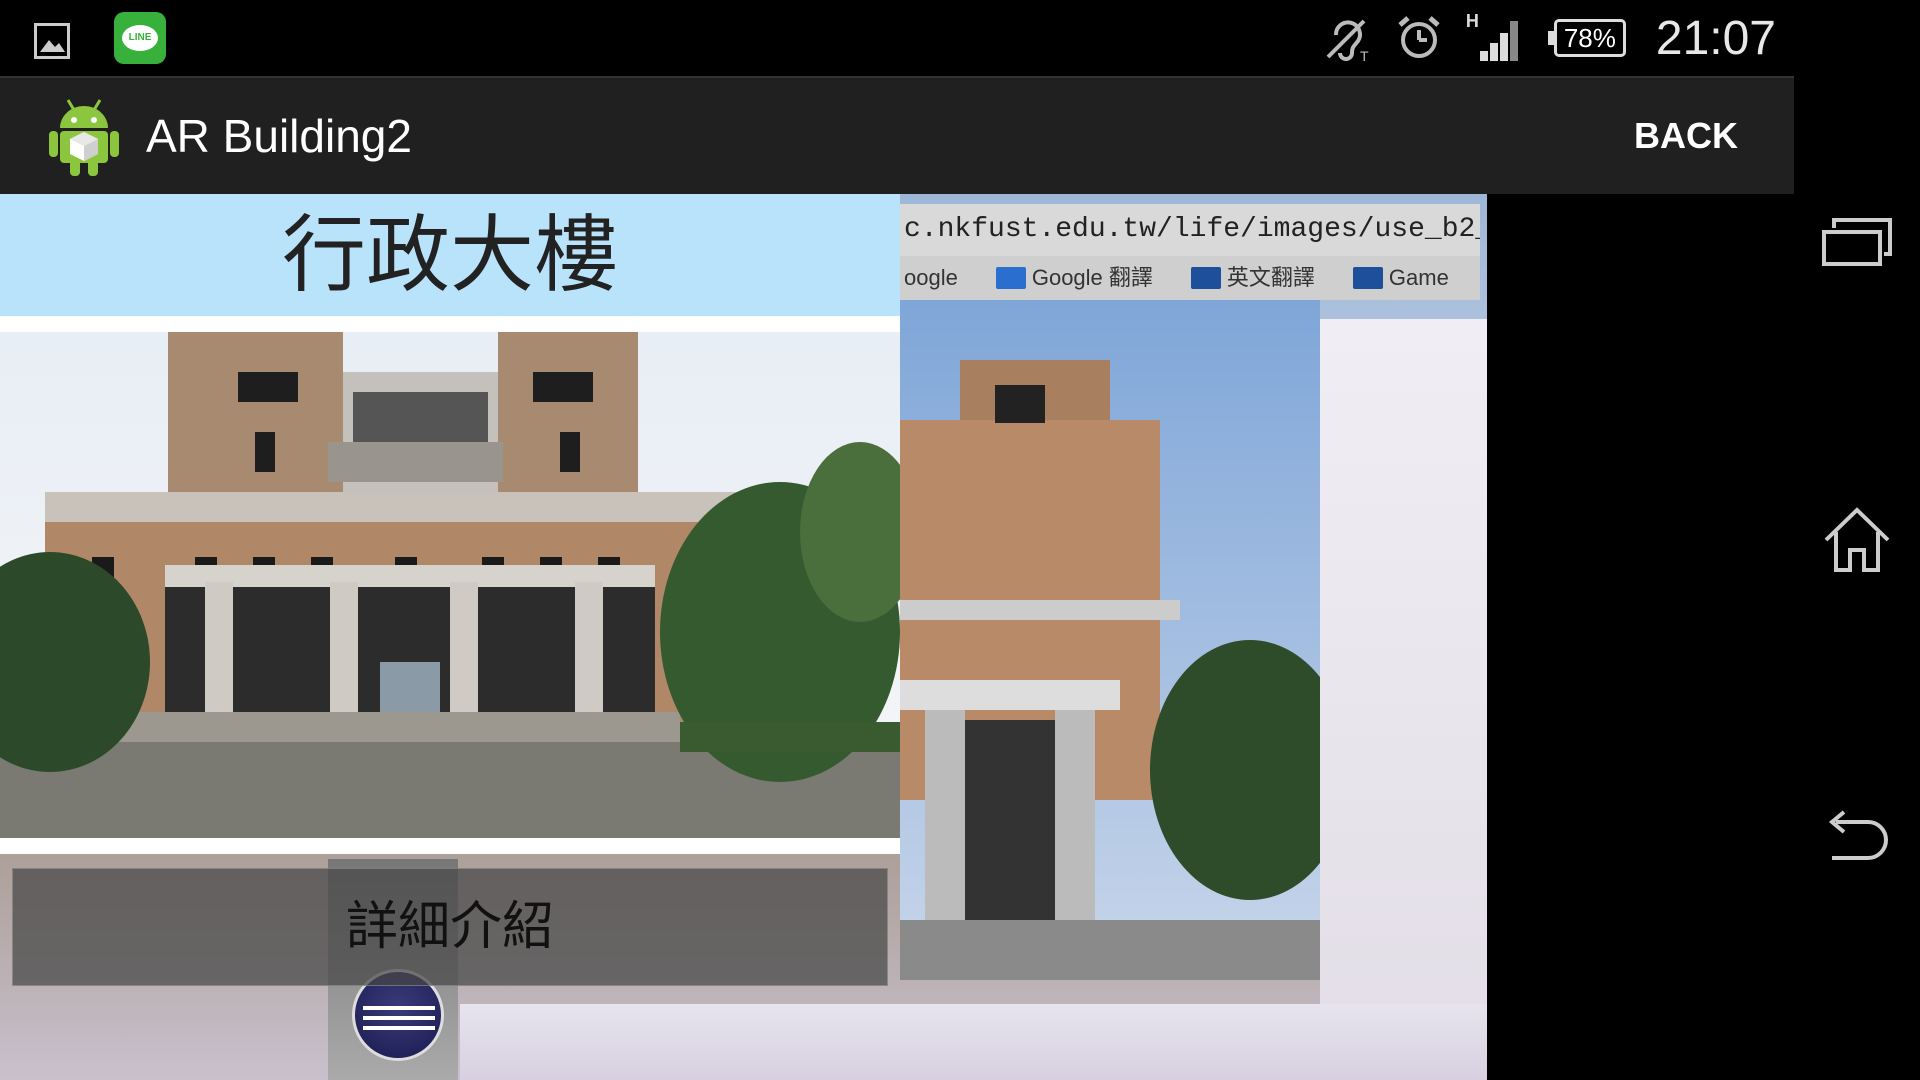  I want to click on camera-bookmarks: oogle Google 翻譯 英文翻譯 Game, so click(1190, 278).